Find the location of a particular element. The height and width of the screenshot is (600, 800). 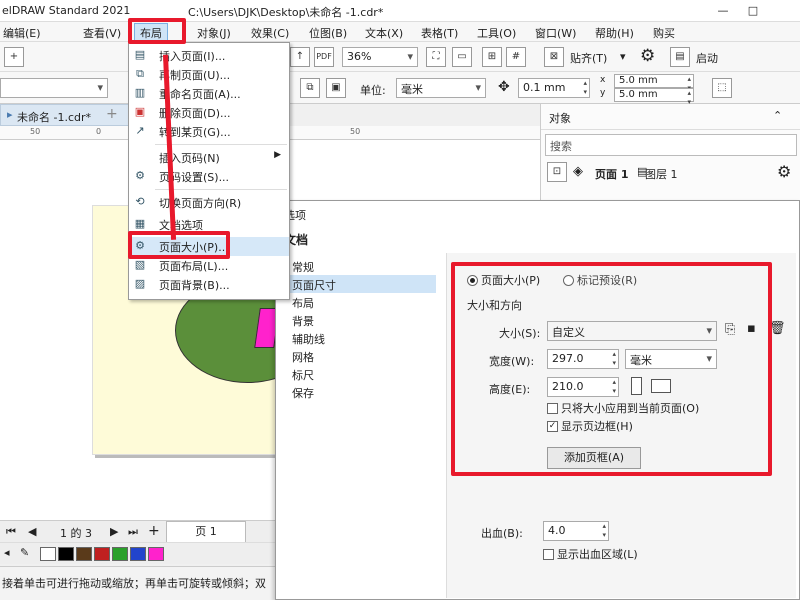

menu-object: 对象(J) is located at coordinates (214, 33).